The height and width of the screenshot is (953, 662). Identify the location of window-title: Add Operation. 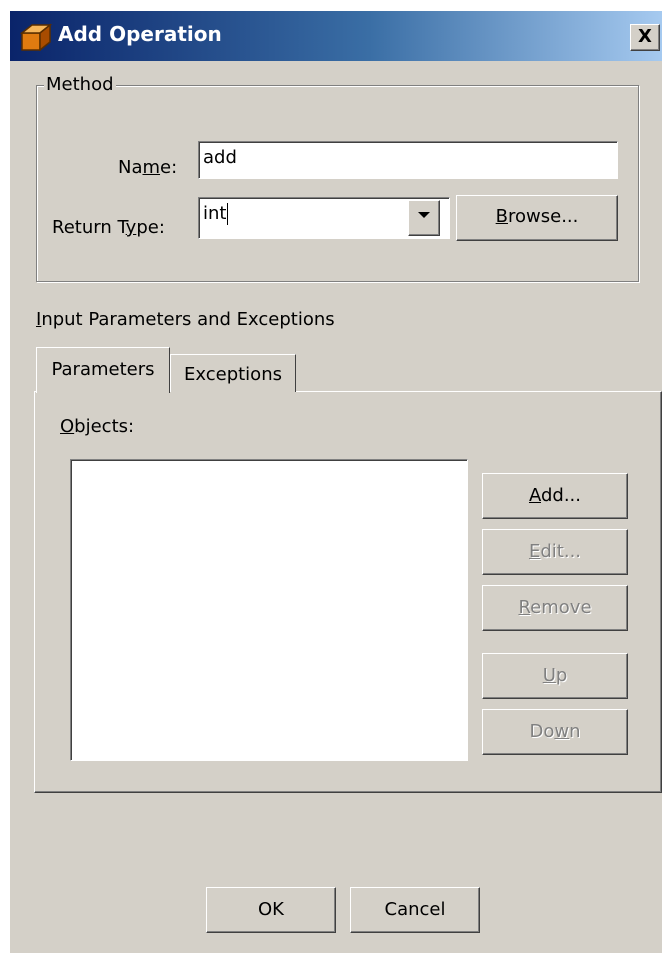
(140, 34).